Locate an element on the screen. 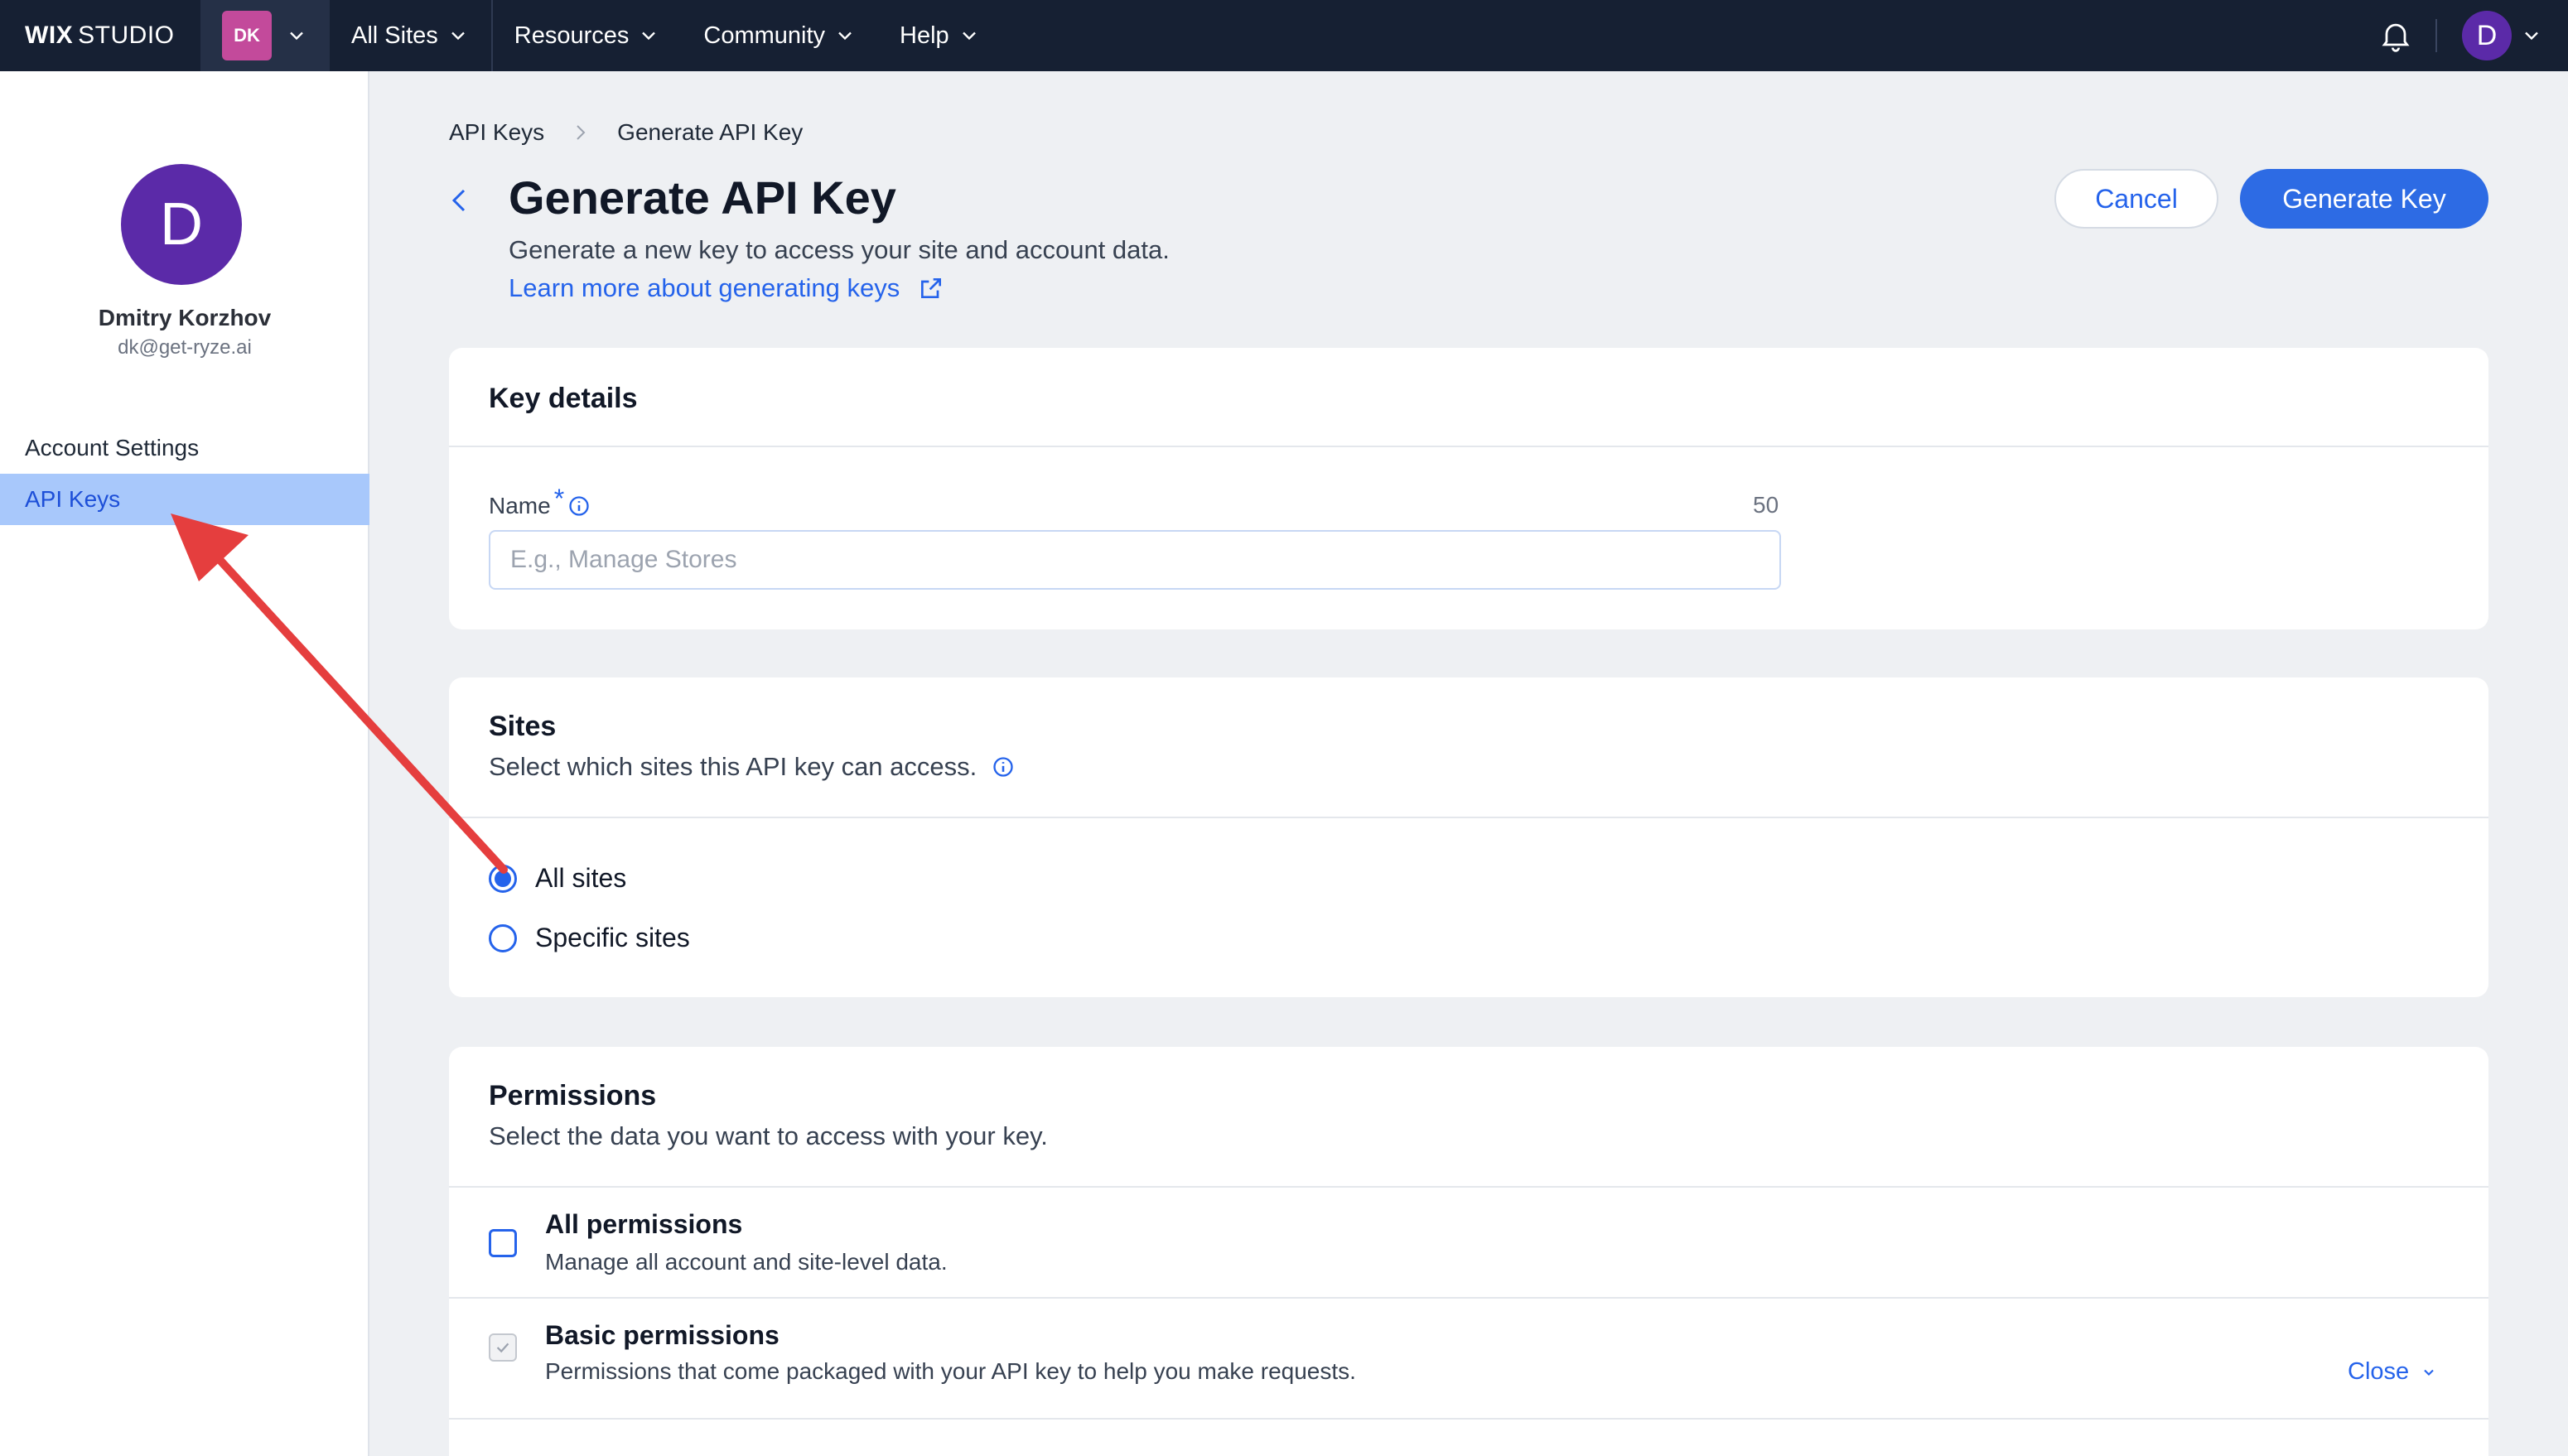  permissions-title: Permissions is located at coordinates (573, 1095).